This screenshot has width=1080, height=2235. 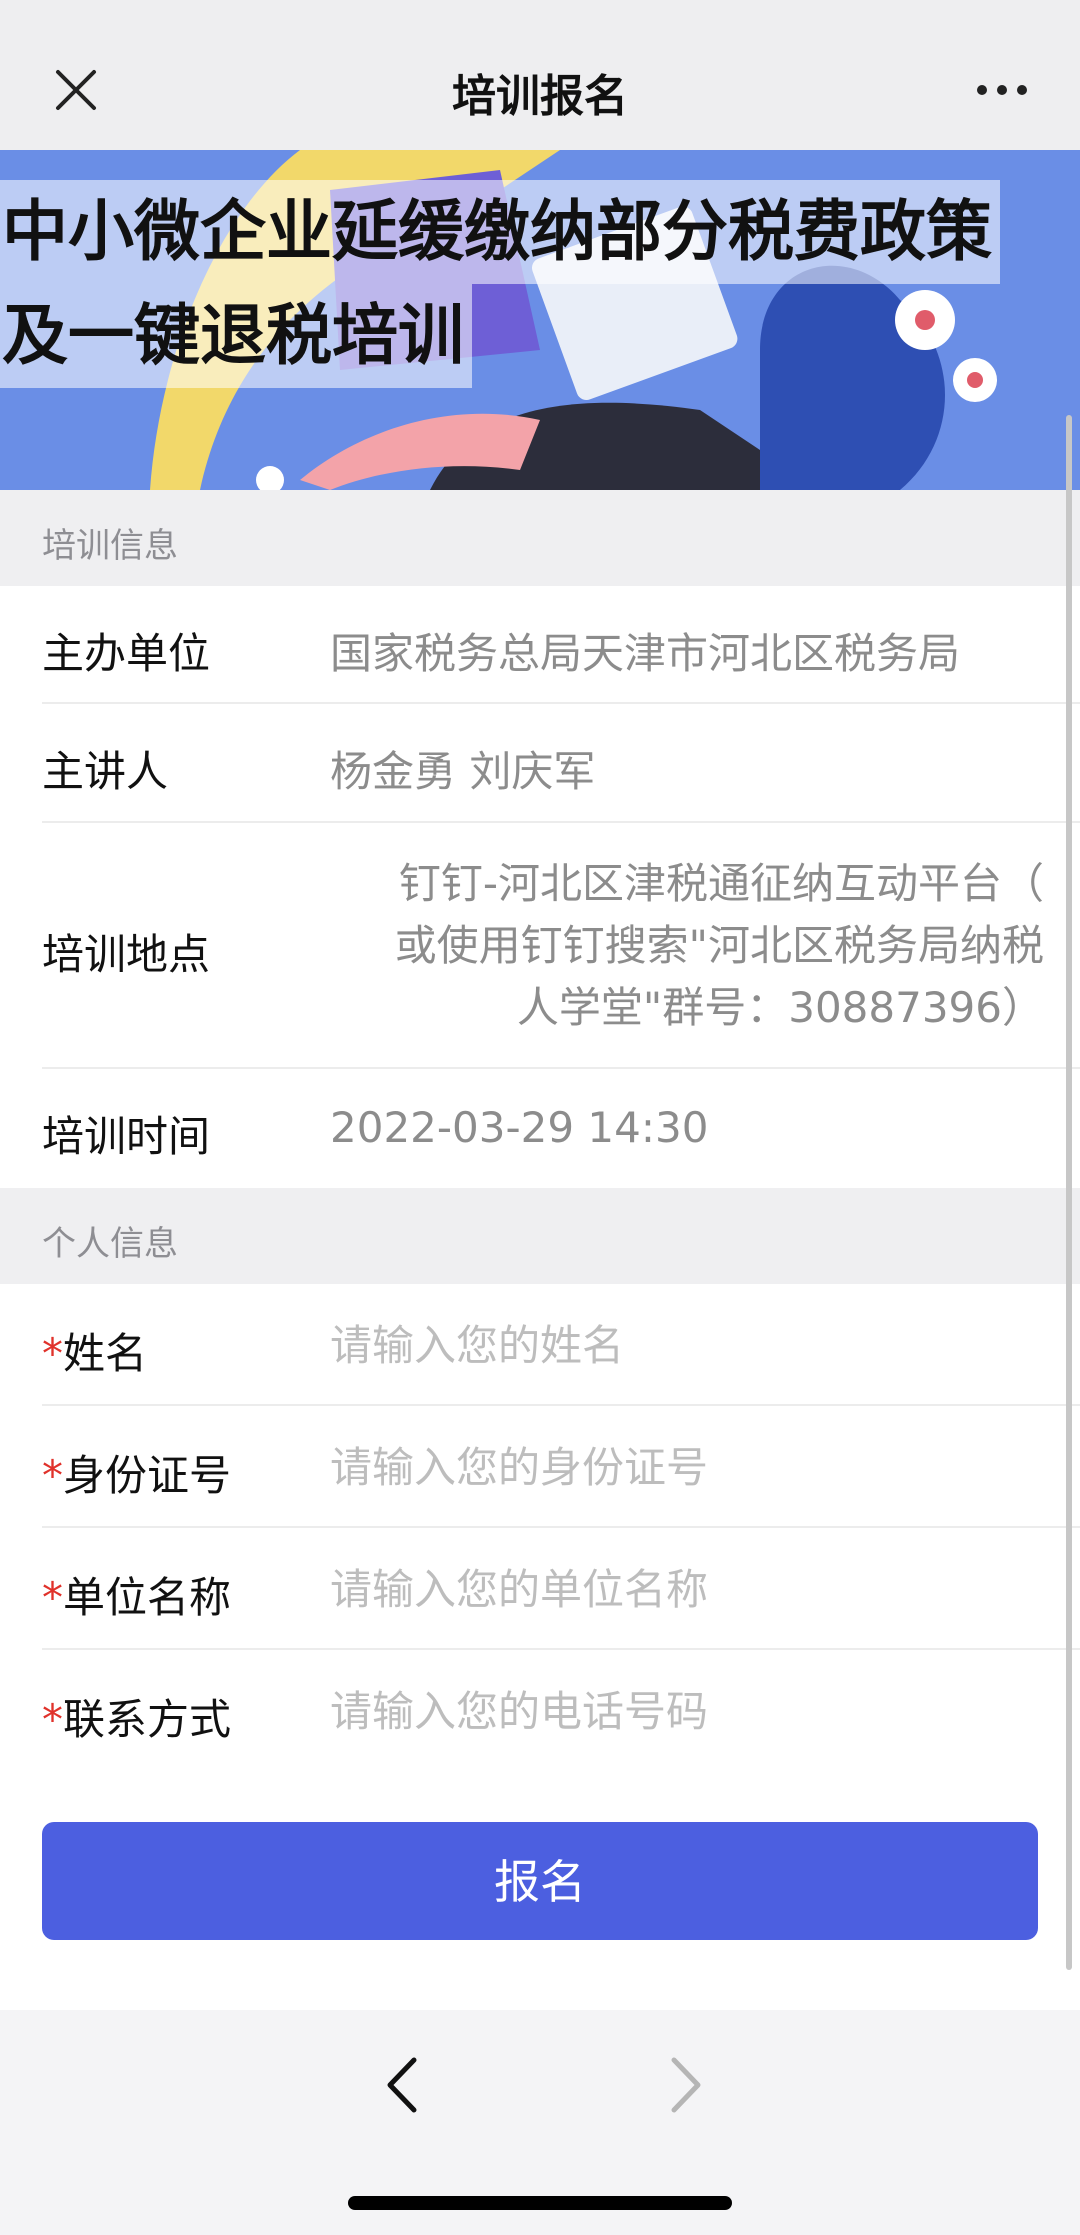 I want to click on field-label-text: 联系方式, so click(x=147, y=1719).